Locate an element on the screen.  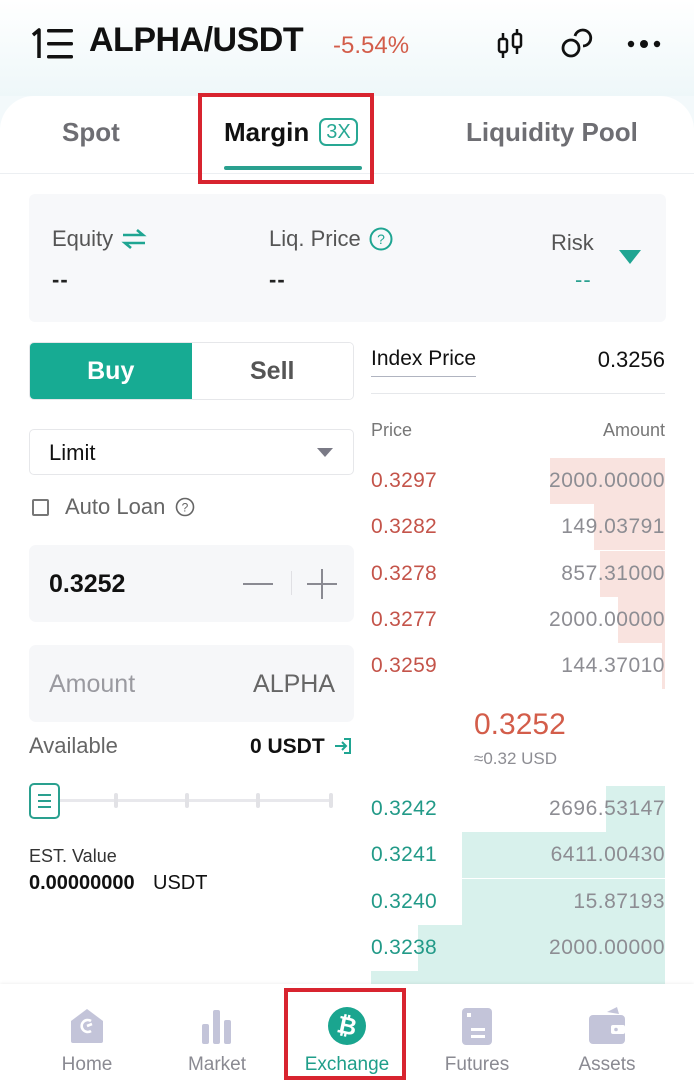
equity-label-text: Equity is located at coordinates (83, 238).